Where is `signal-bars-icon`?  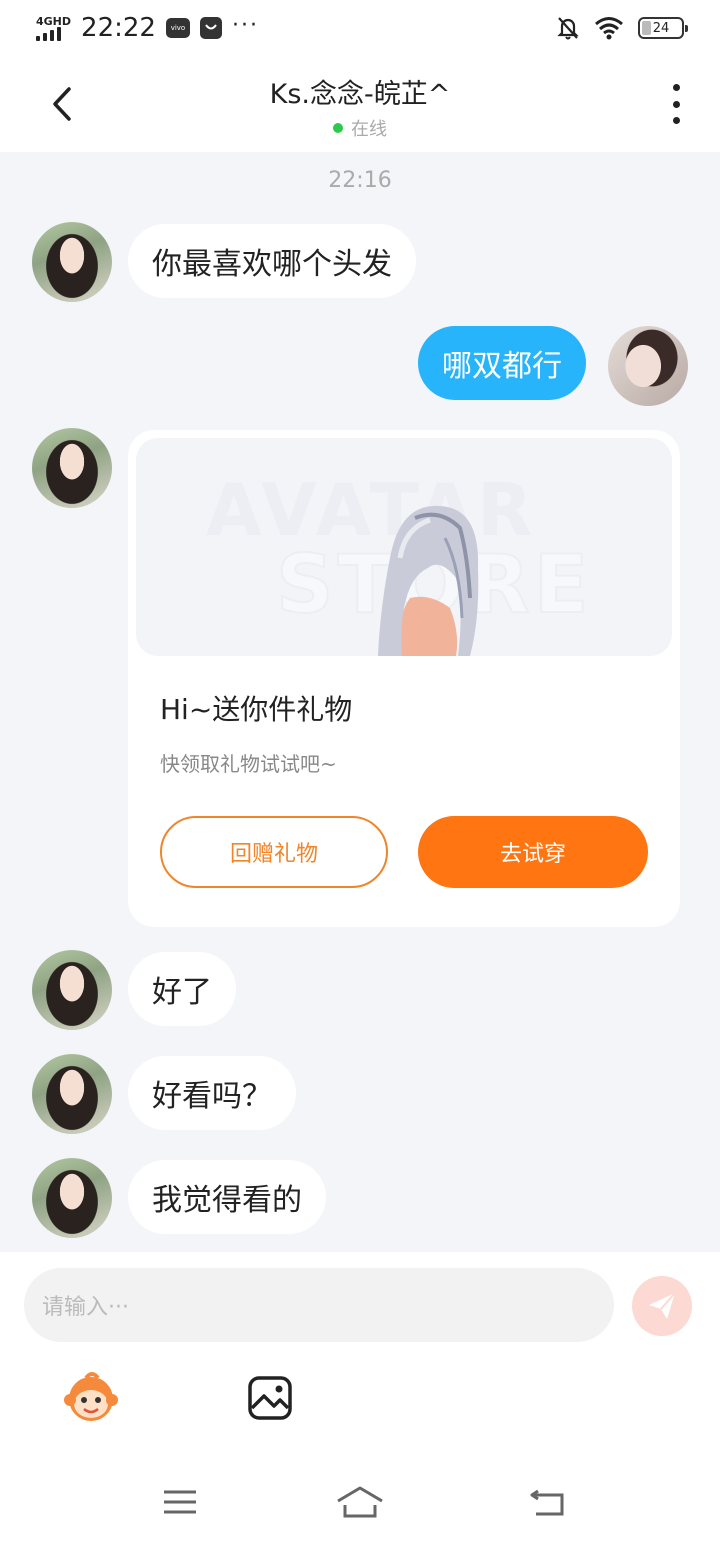
signal-bars-icon is located at coordinates (48, 33).